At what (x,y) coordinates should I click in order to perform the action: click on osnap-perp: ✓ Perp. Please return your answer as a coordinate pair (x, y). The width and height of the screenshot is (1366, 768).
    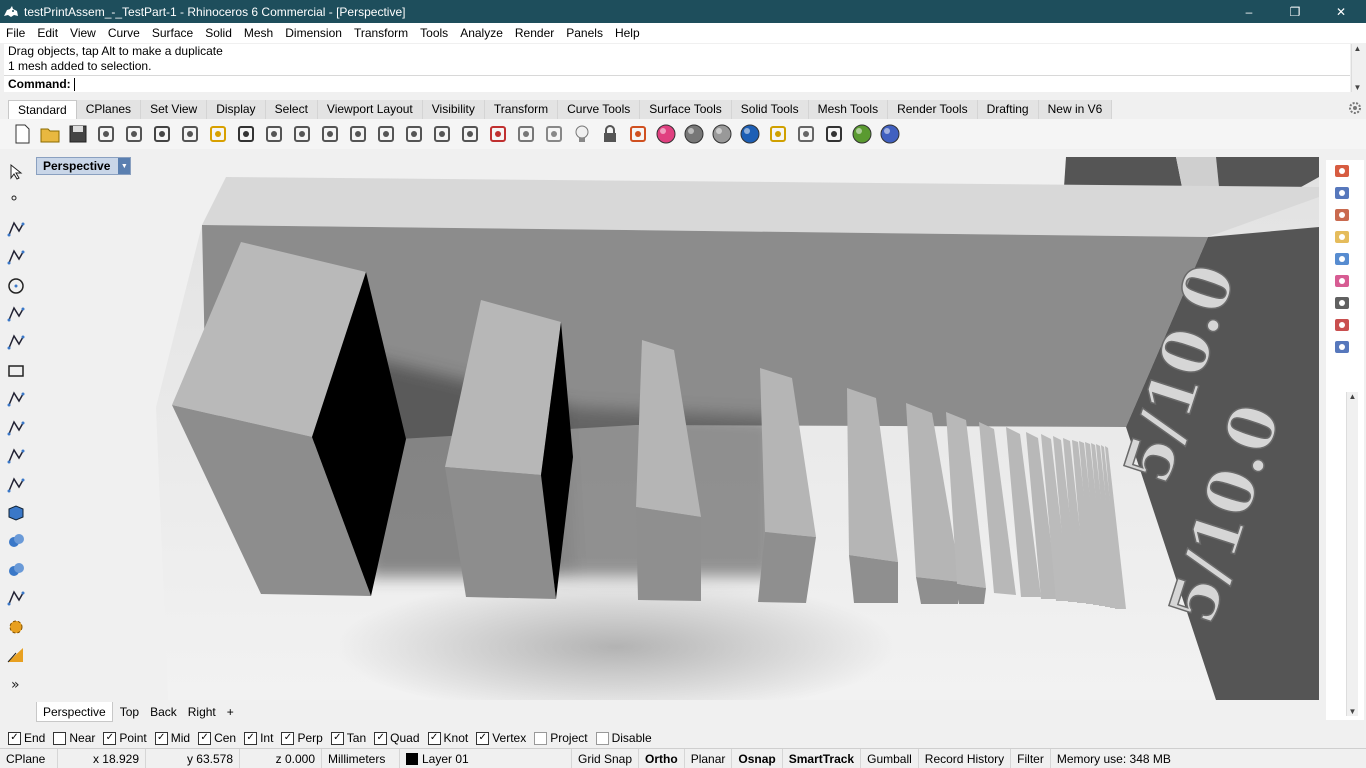
    Looking at the image, I should click on (302, 738).